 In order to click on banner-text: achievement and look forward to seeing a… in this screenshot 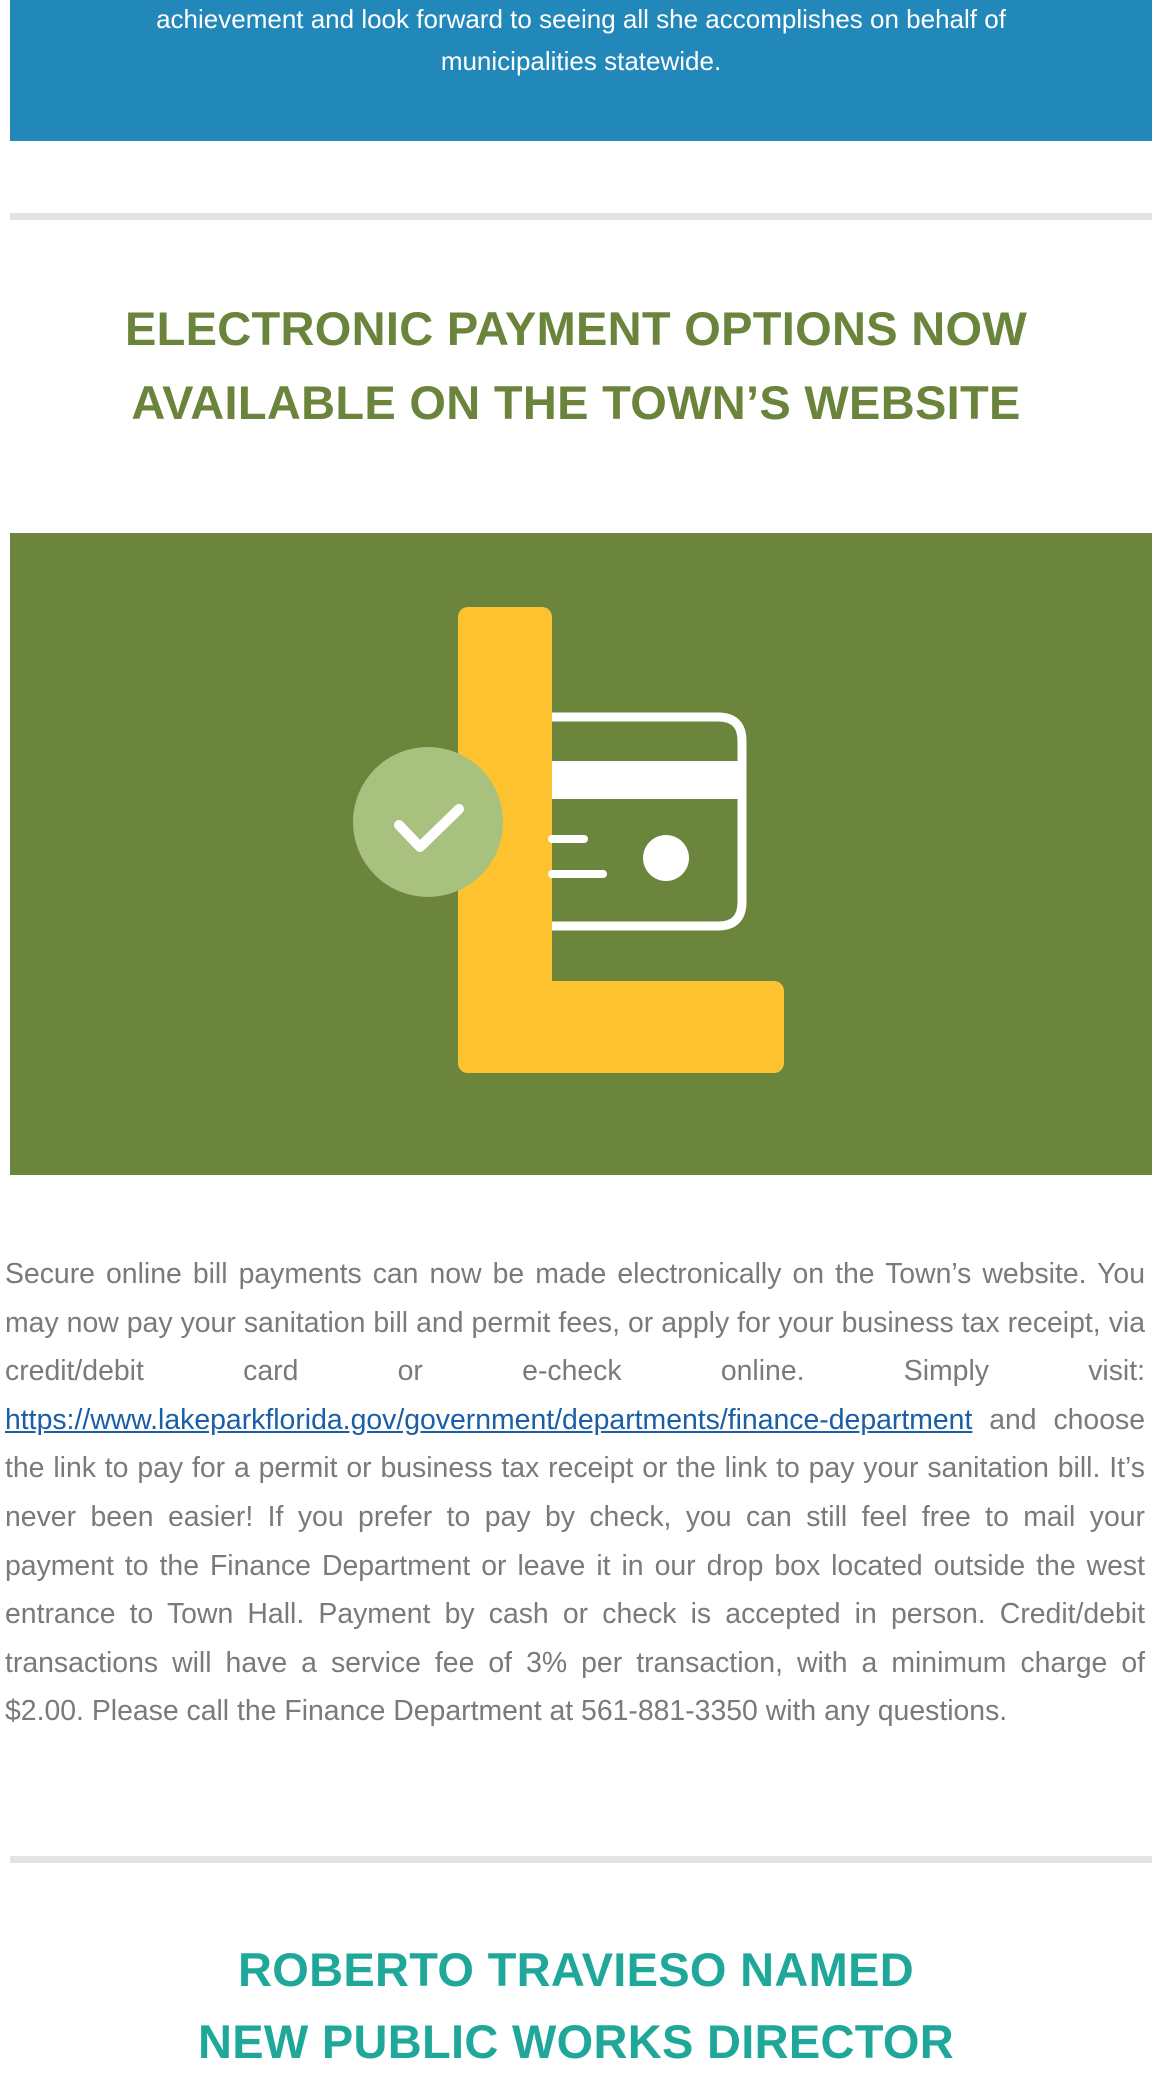, I will do `click(581, 40)`.